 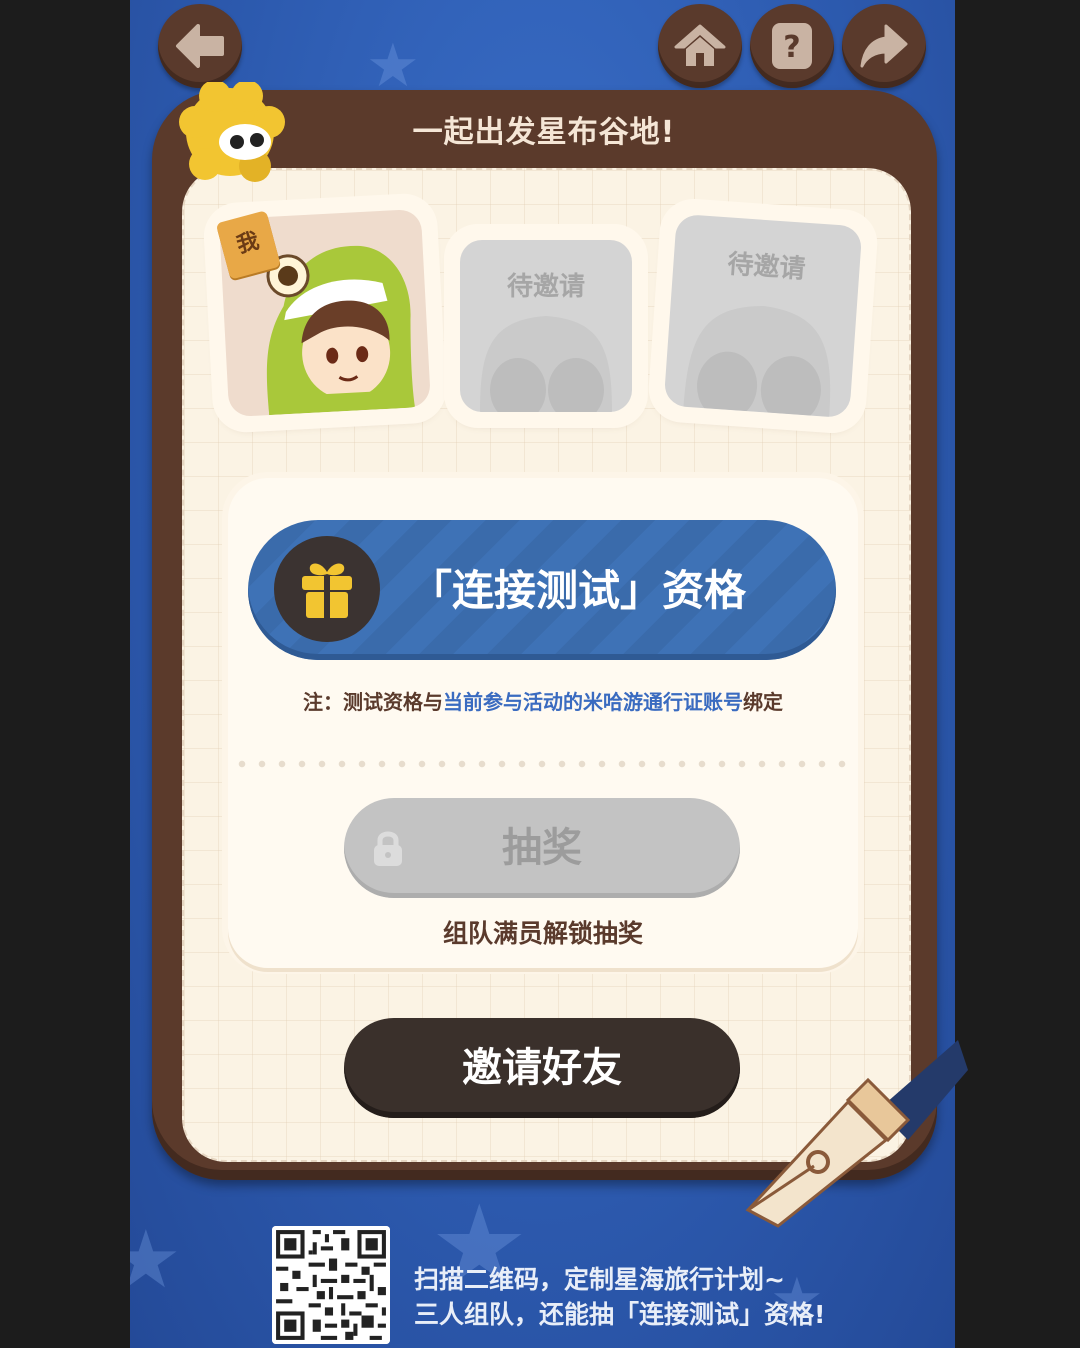 What do you see at coordinates (325, 313) in the screenshot?
I see `team-slot-me: 我` at bounding box center [325, 313].